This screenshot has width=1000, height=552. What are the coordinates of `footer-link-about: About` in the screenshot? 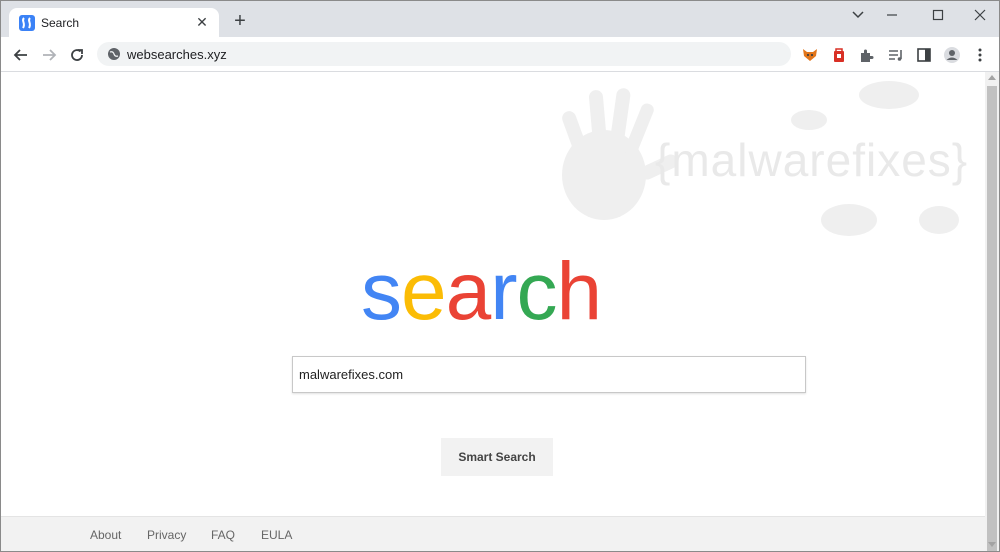 It's located at (105, 535).